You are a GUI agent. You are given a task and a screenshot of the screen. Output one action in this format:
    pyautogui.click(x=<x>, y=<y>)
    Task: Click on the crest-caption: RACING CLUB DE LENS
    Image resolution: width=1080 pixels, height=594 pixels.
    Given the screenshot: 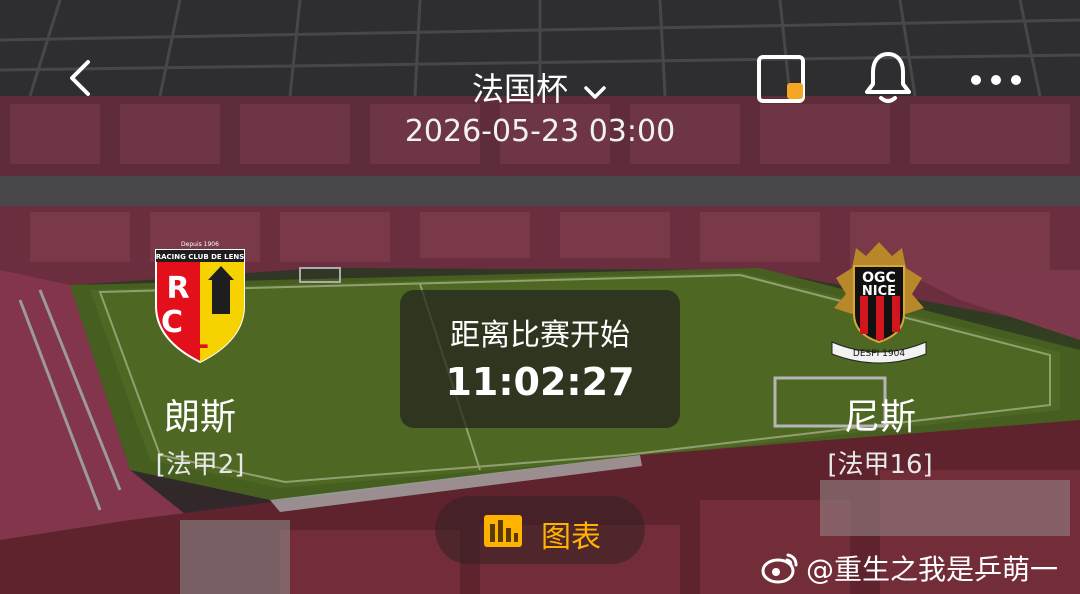 What is the action you would take?
    pyautogui.click(x=200, y=257)
    